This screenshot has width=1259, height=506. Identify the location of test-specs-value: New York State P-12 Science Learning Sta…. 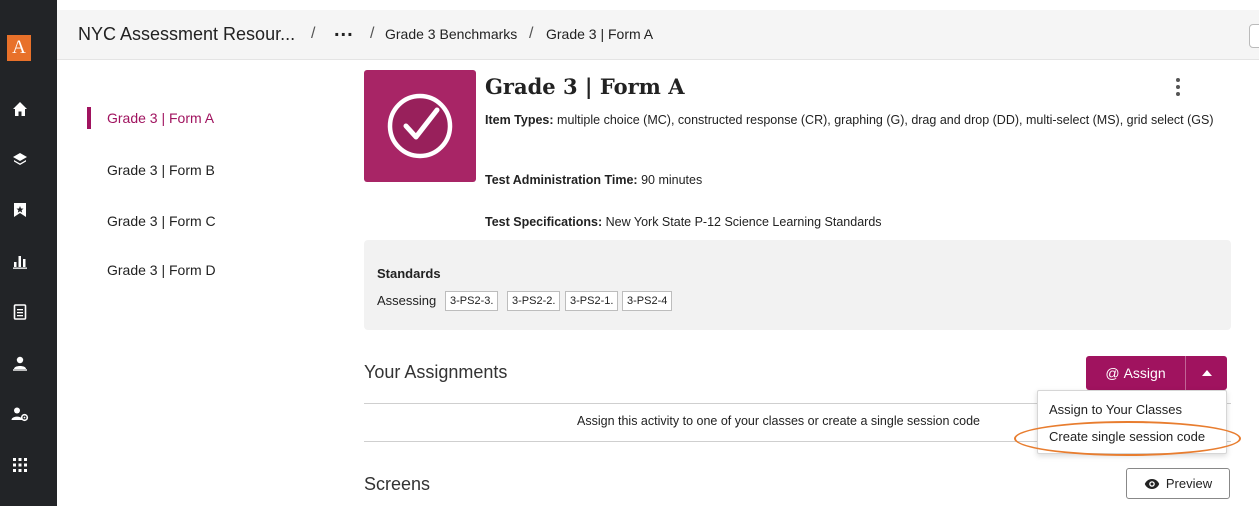
(743, 222).